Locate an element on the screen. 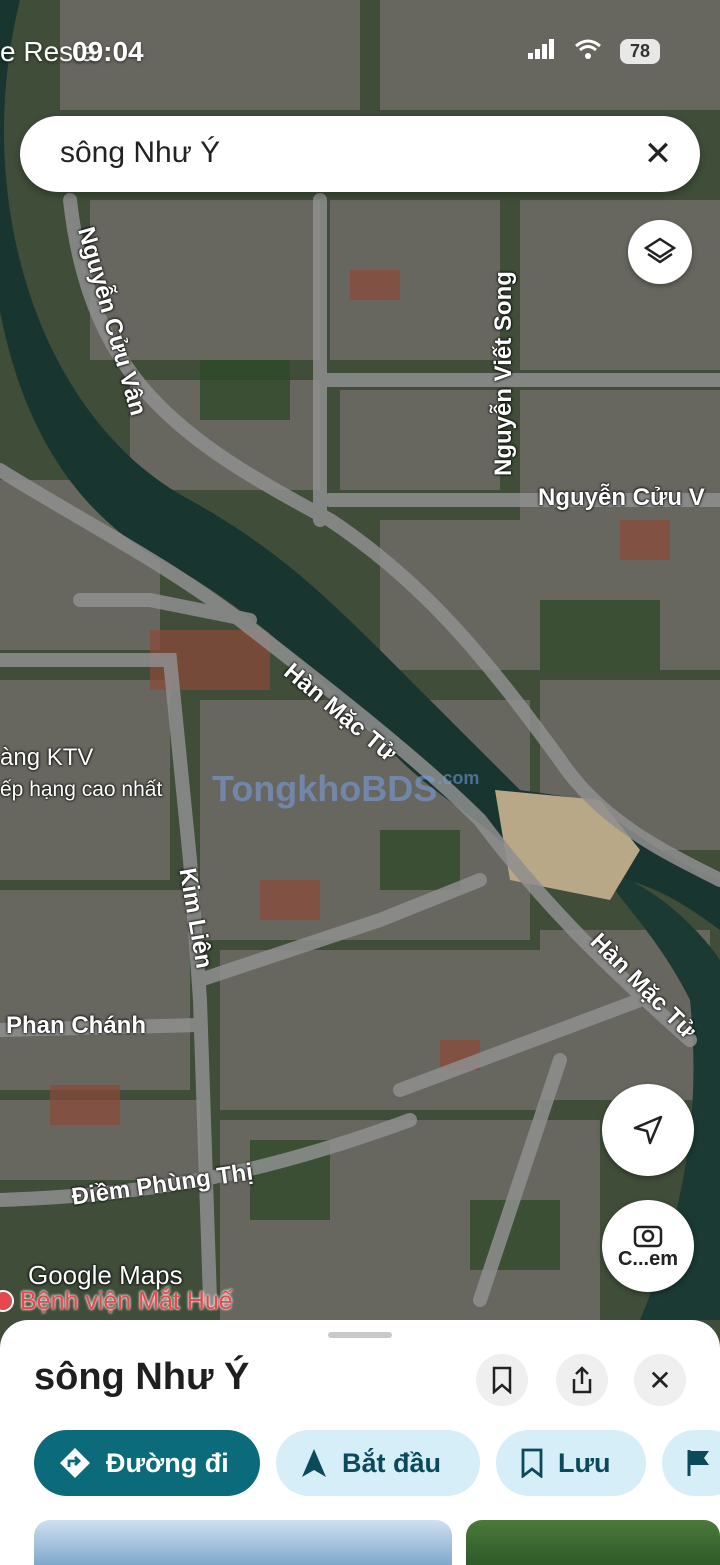 The image size is (720, 1565). drag-handle is located at coordinates (360, 1335).